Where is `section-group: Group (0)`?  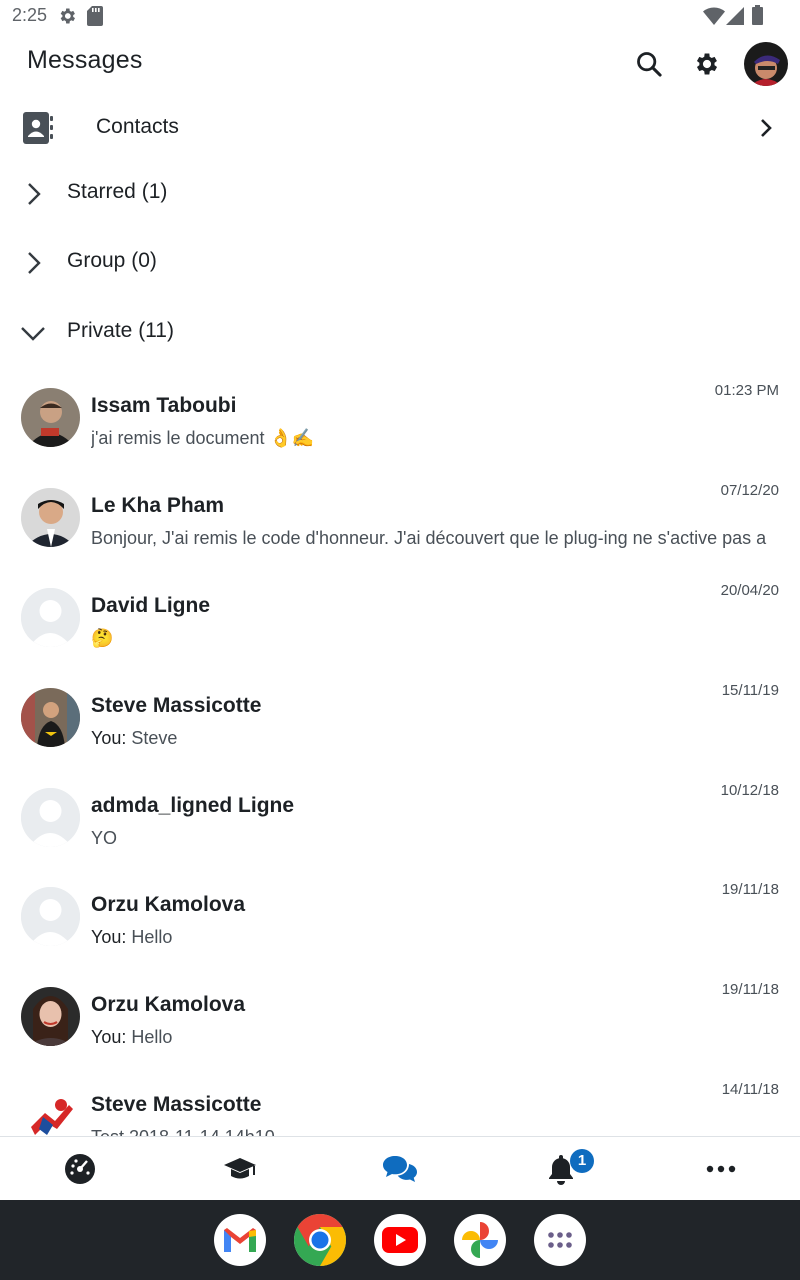
section-group: Group (0) is located at coordinates (400, 263).